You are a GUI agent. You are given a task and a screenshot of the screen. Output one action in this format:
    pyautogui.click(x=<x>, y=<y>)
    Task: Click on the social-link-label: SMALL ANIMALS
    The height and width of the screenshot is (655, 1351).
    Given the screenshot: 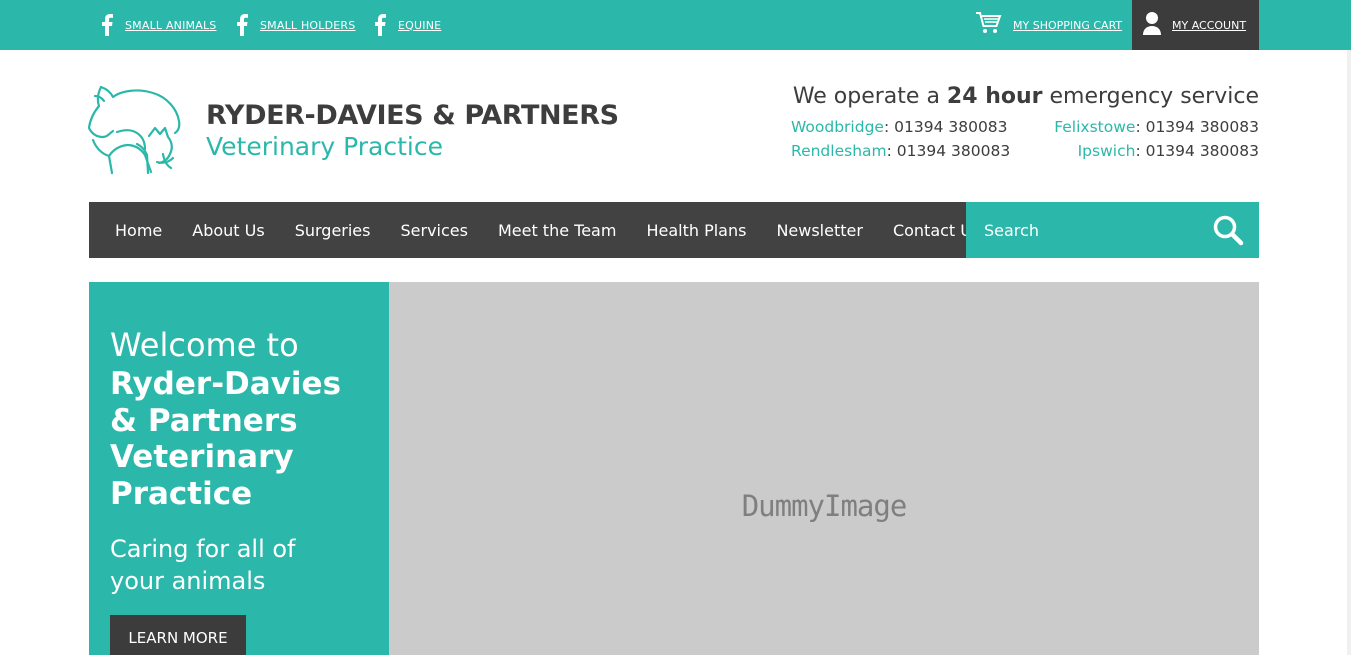 What is the action you would take?
    pyautogui.click(x=170, y=25)
    